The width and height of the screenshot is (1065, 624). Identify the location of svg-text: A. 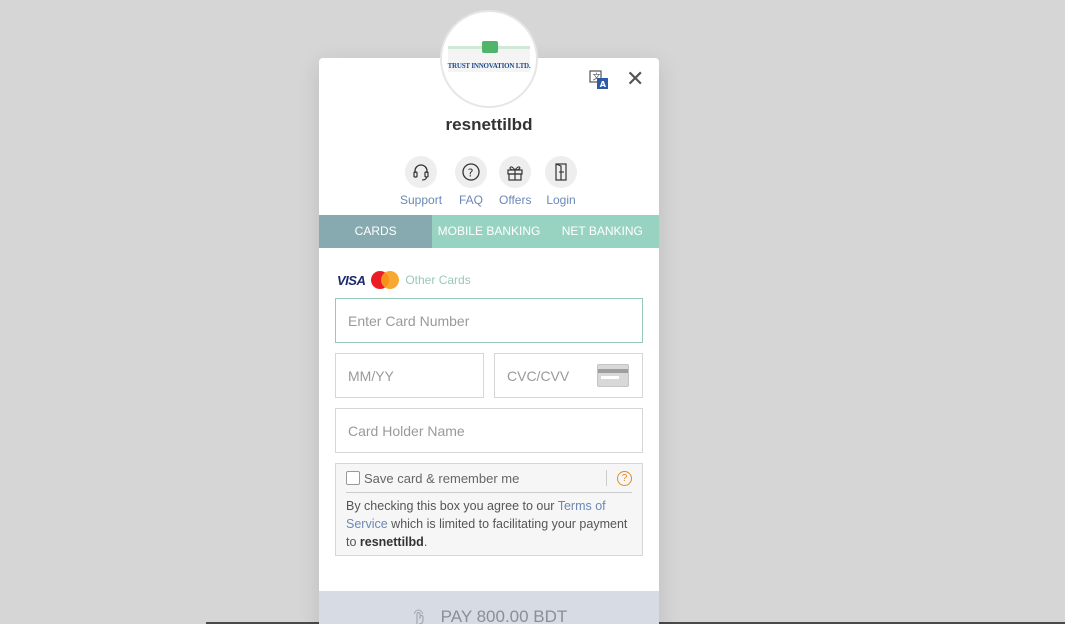
(603, 84).